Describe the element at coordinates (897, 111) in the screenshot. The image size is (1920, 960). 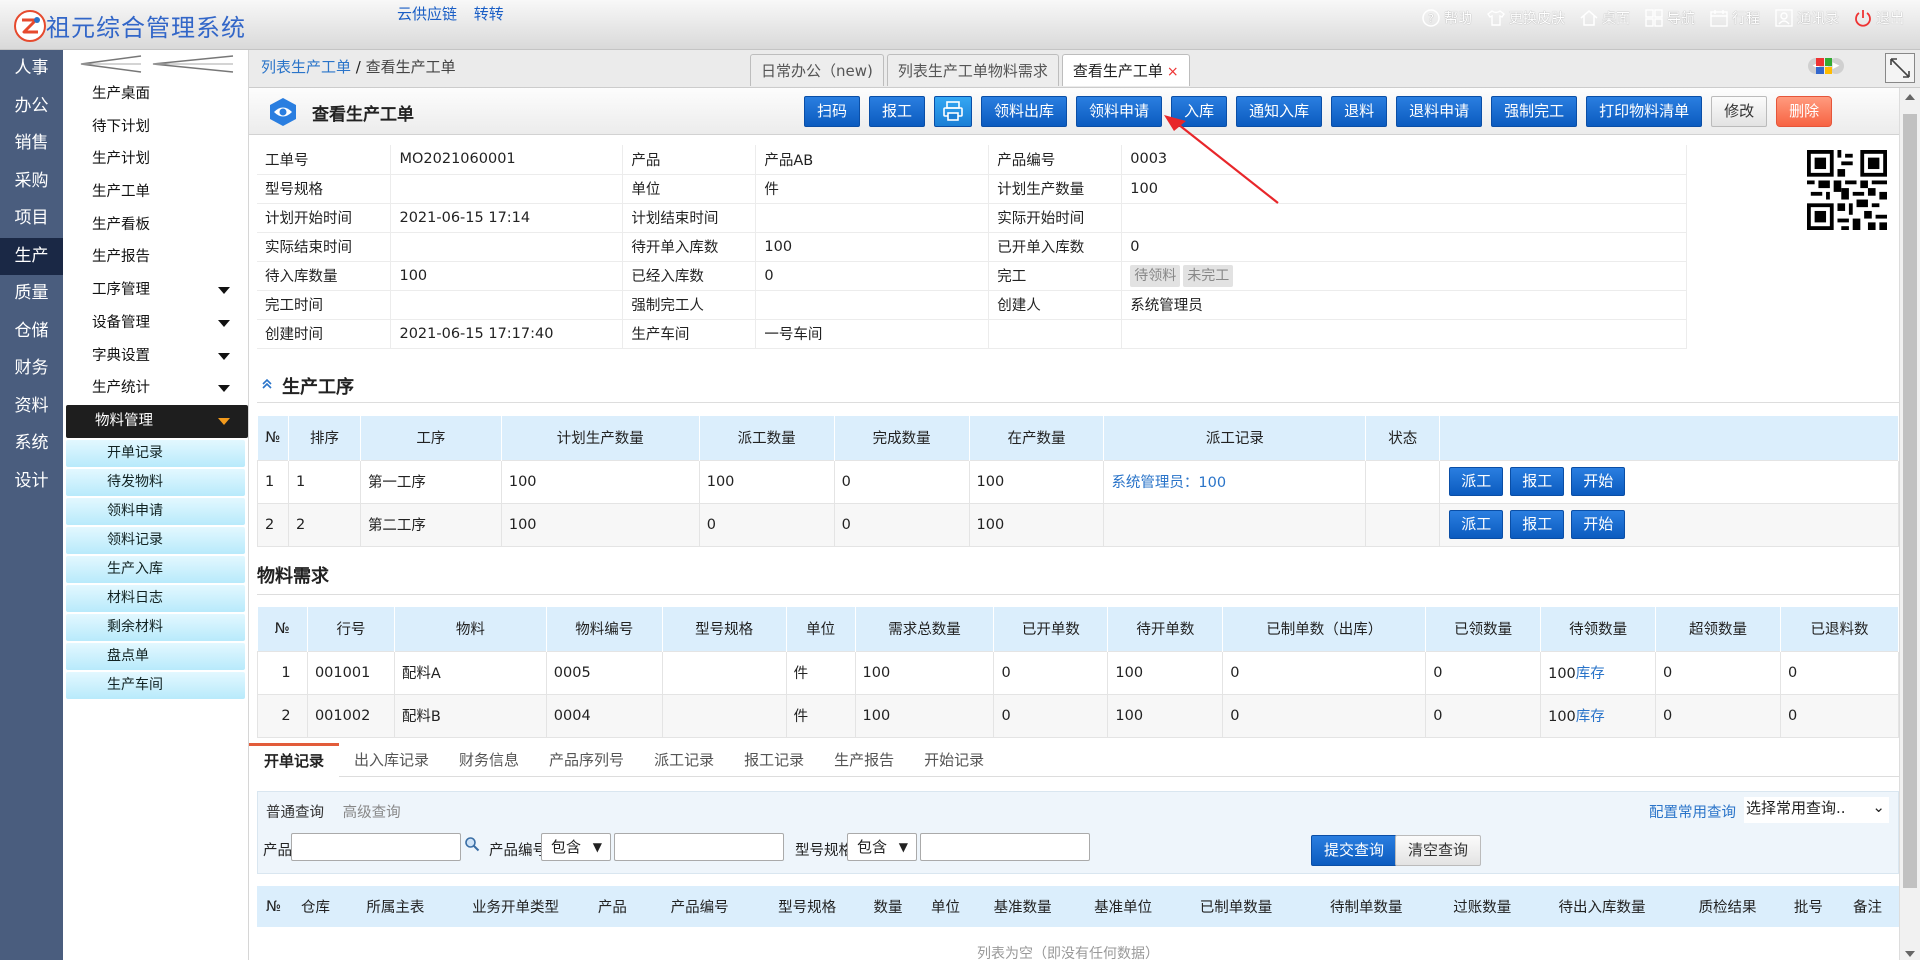
I see `report-work-button: 报工` at that location.